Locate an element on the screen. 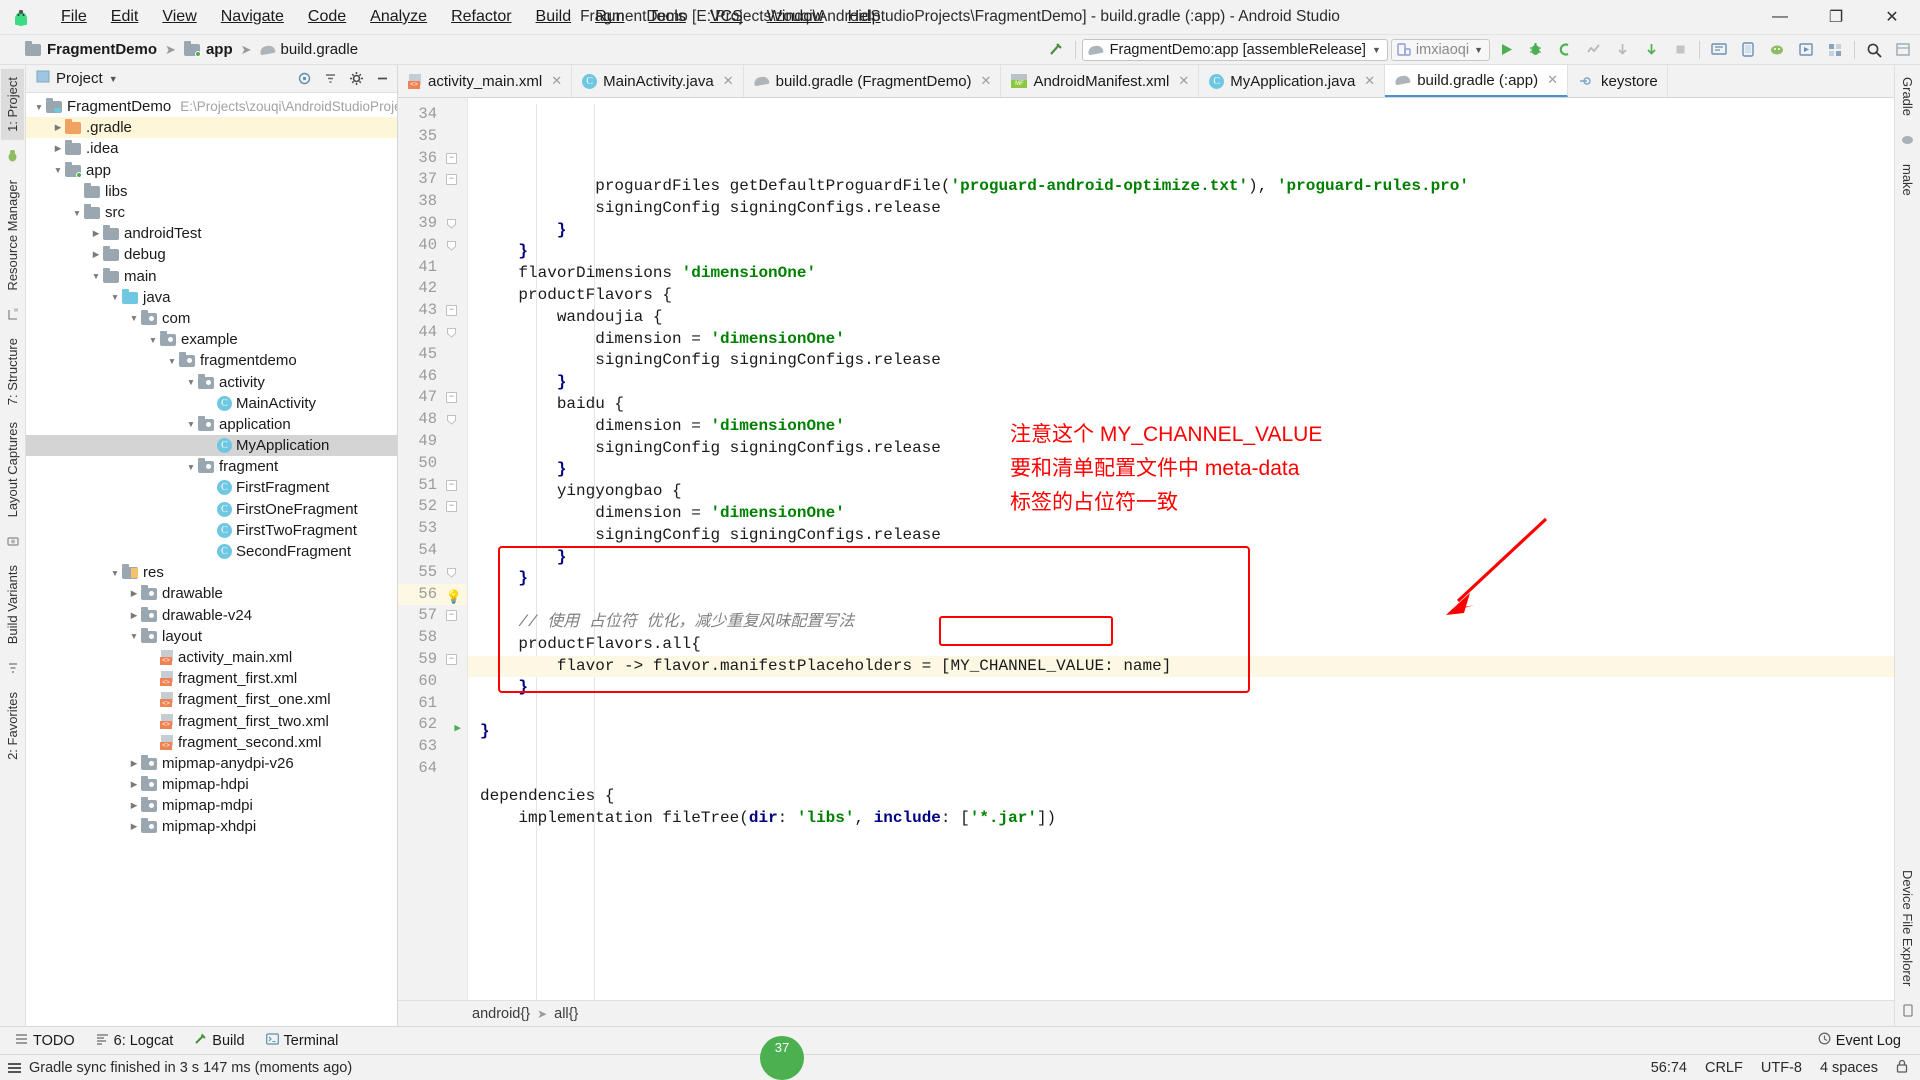  breadcrumb-item-file: build.gradle is located at coordinates (309, 49).